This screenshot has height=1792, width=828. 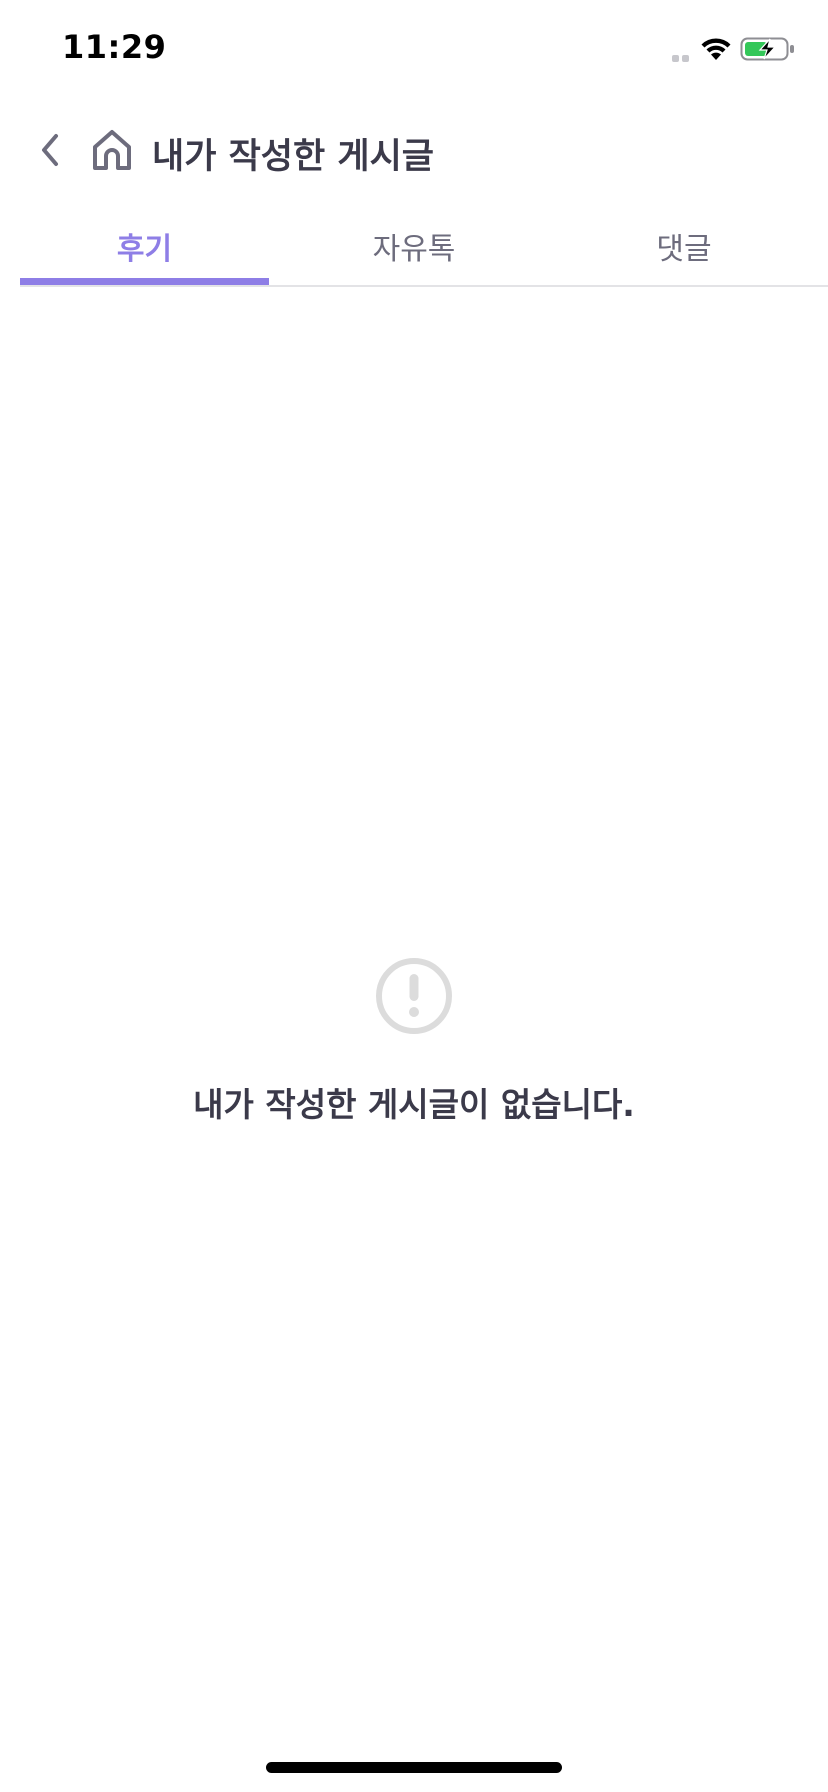 I want to click on tab-reviews-label: 후기, so click(x=144, y=249).